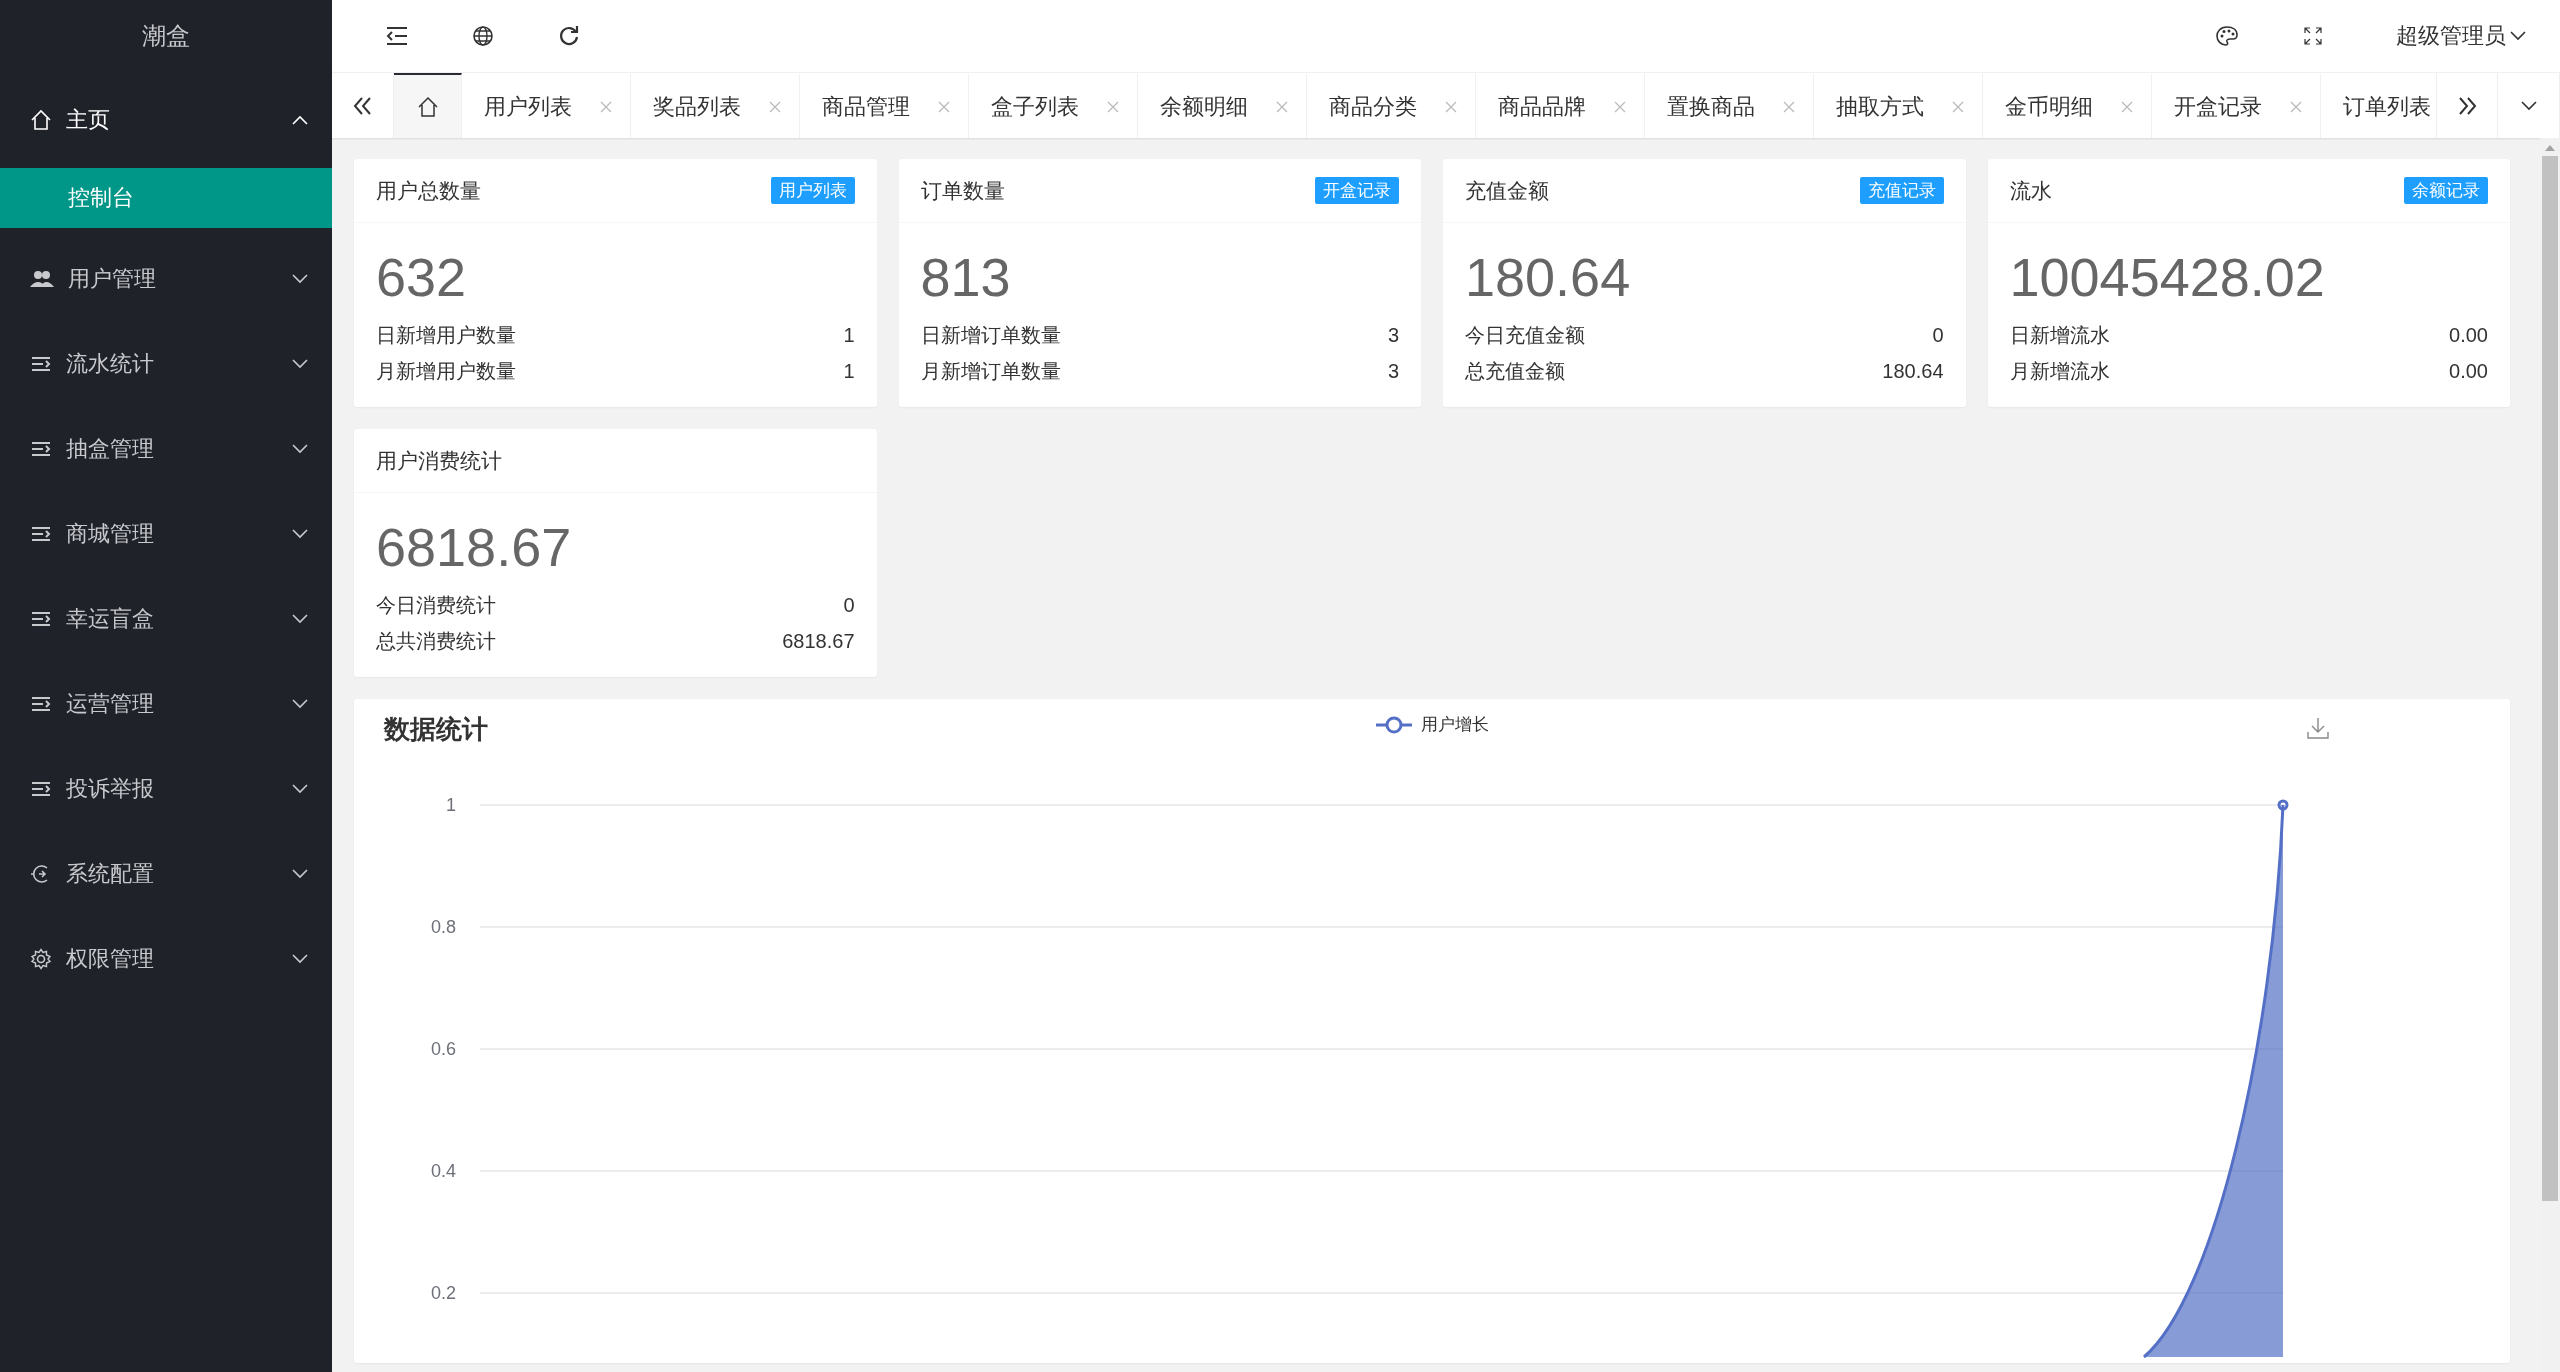 The width and height of the screenshot is (2560, 1372). I want to click on sidebar-item: 投诉举报, so click(166, 788).